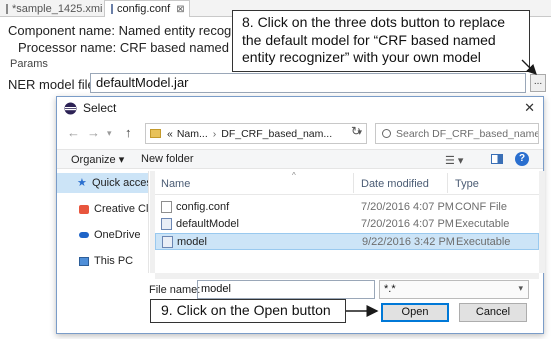 The height and width of the screenshot is (339, 551). I want to click on file-type: CONF File, so click(481, 207).